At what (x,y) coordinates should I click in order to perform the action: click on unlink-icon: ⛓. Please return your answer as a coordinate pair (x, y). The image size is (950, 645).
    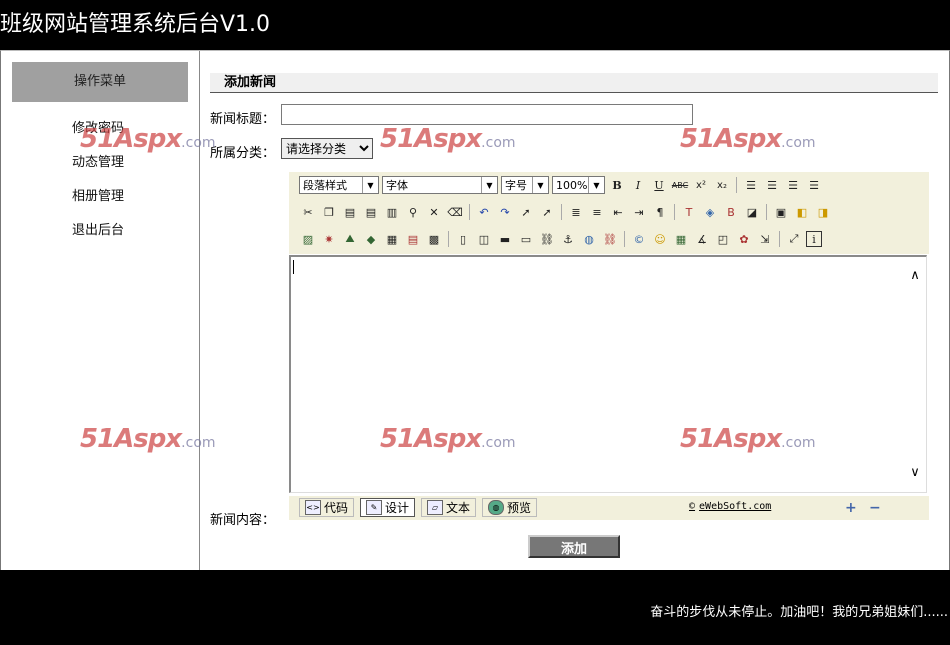
    Looking at the image, I should click on (610, 239).